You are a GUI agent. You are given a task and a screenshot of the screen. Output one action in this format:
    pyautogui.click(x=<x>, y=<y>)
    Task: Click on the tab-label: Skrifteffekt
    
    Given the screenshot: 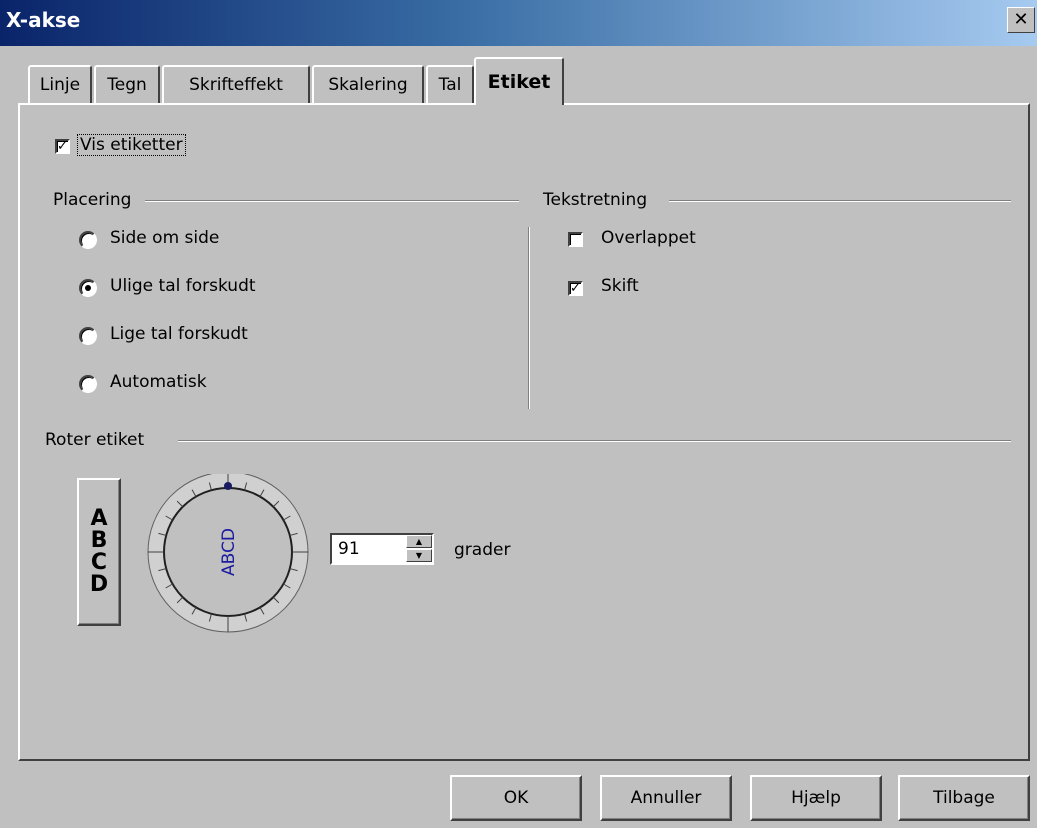 What is the action you would take?
    pyautogui.click(x=236, y=85)
    